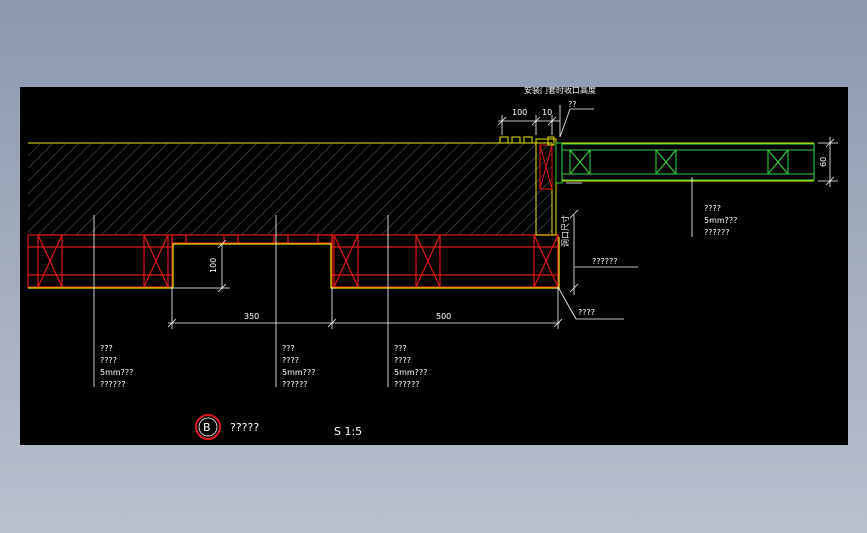 This screenshot has height=533, width=867. What do you see at coordinates (516, 140) in the screenshot?
I see `top-trim` at bounding box center [516, 140].